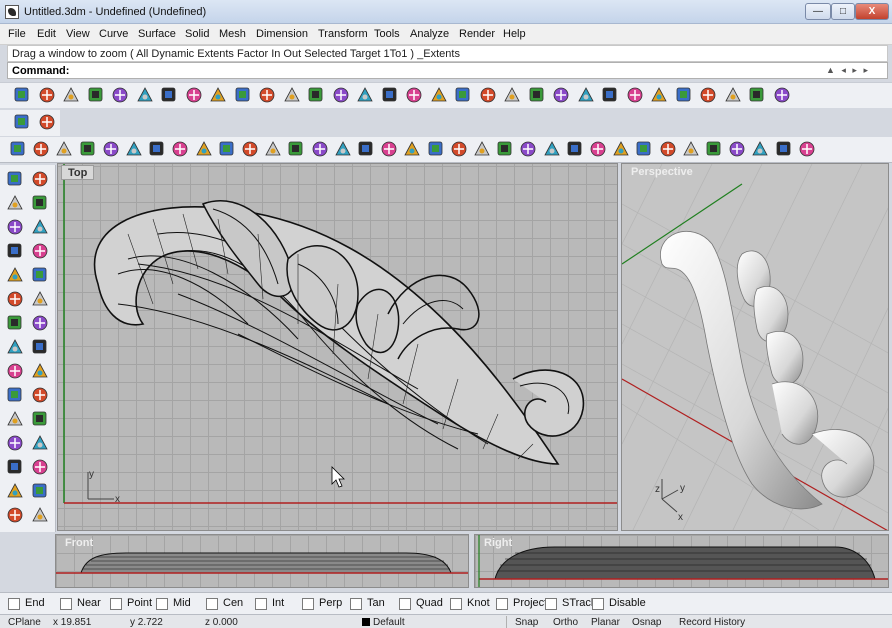 Image resolution: width=892 pixels, height=628 pixels. What do you see at coordinates (365, 95) in the screenshot?
I see `zoom-selected-icon` at bounding box center [365, 95].